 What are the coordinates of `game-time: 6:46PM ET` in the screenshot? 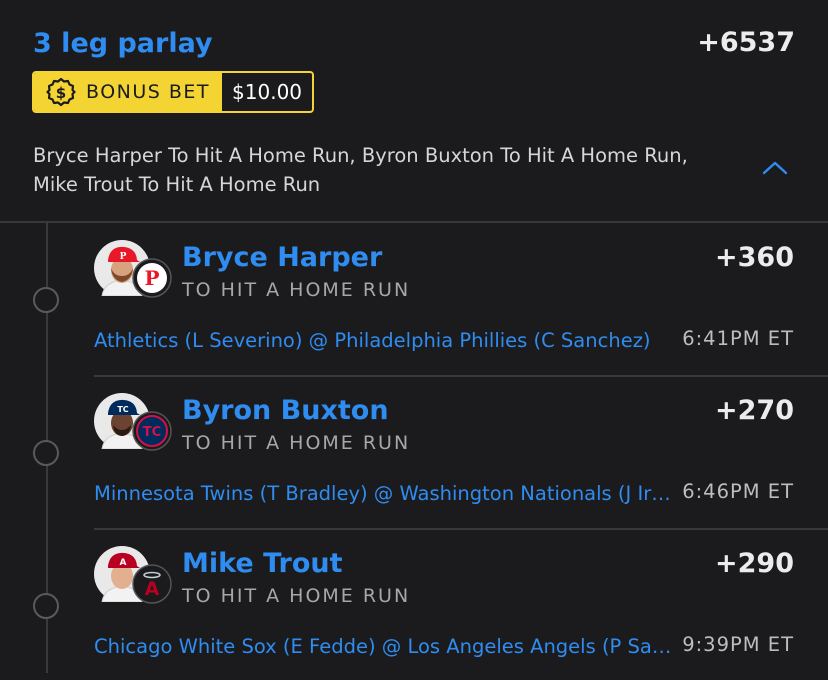 It's located at (738, 491).